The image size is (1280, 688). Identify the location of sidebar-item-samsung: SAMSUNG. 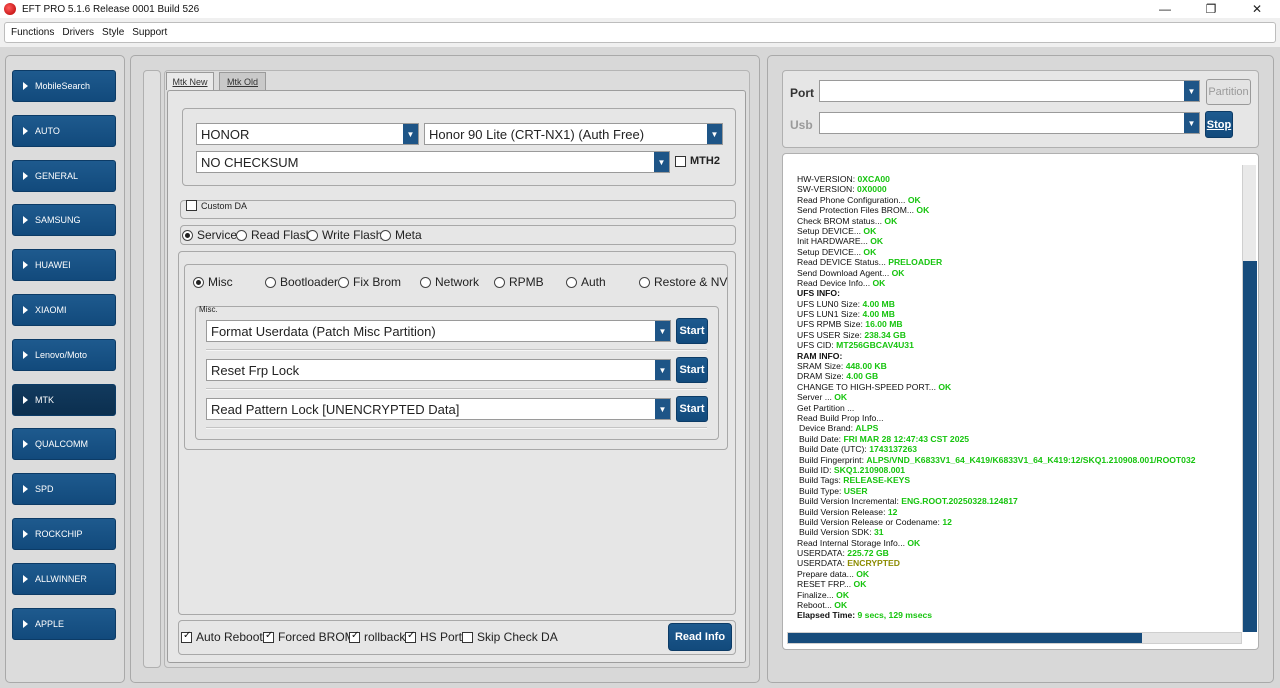
(64, 220).